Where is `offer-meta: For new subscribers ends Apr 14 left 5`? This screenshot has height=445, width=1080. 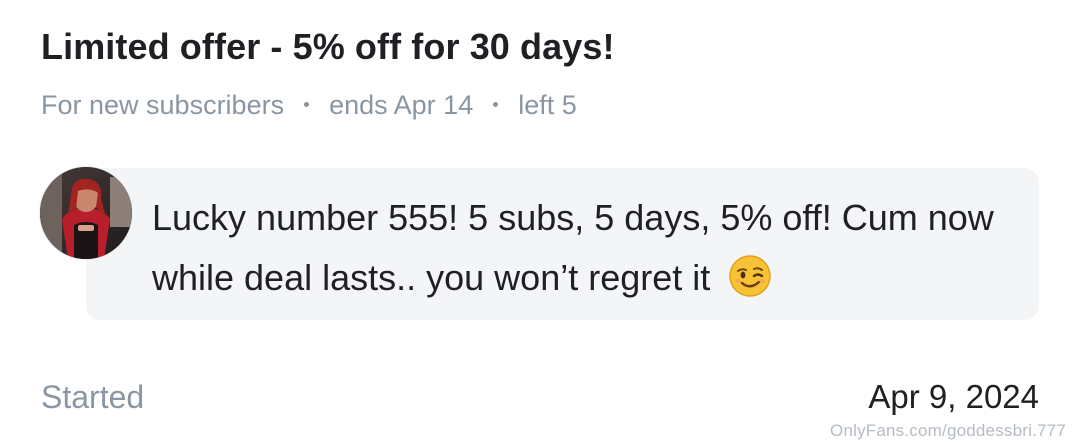 offer-meta: For new subscribers ends Apr 14 left 5 is located at coordinates (309, 105).